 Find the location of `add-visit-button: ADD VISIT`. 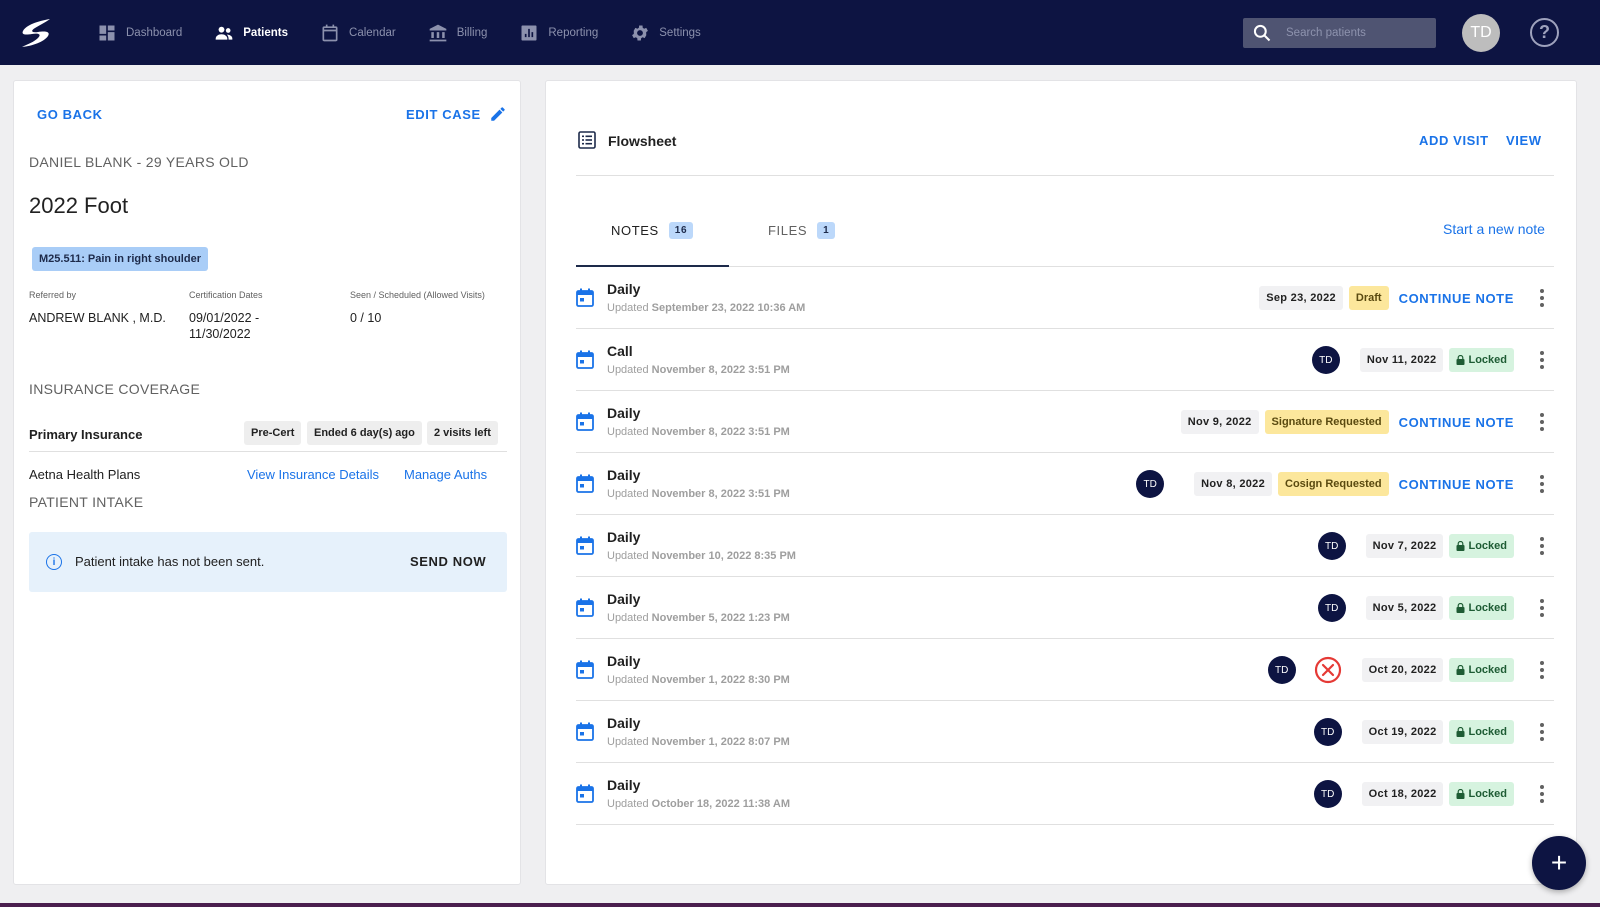

add-visit-button: ADD VISIT is located at coordinates (1454, 140).